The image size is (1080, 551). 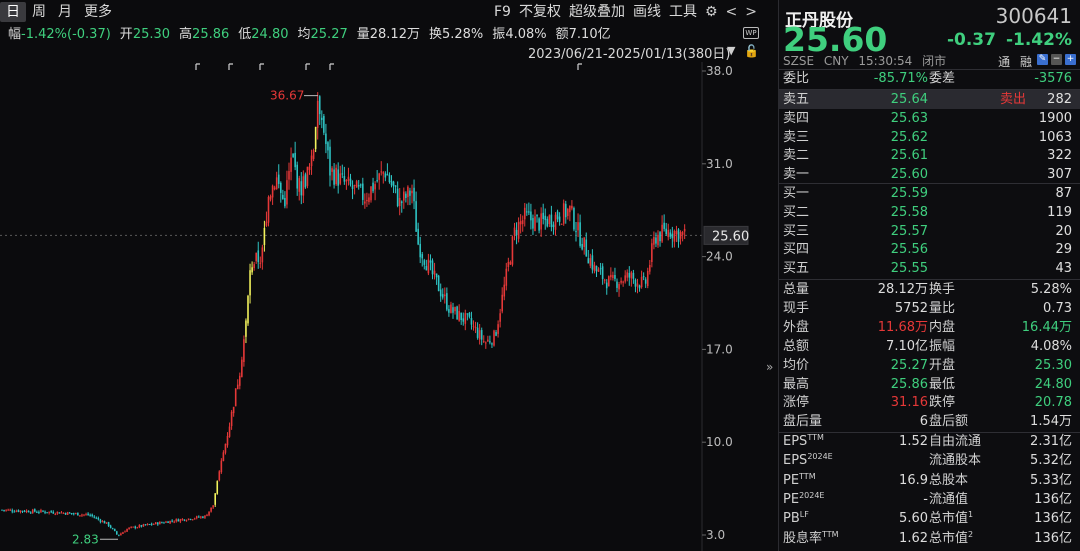 What do you see at coordinates (929, 480) in the screenshot?
I see `fundamental-row: PETTM 16.9 总股本 5.33亿` at bounding box center [929, 480].